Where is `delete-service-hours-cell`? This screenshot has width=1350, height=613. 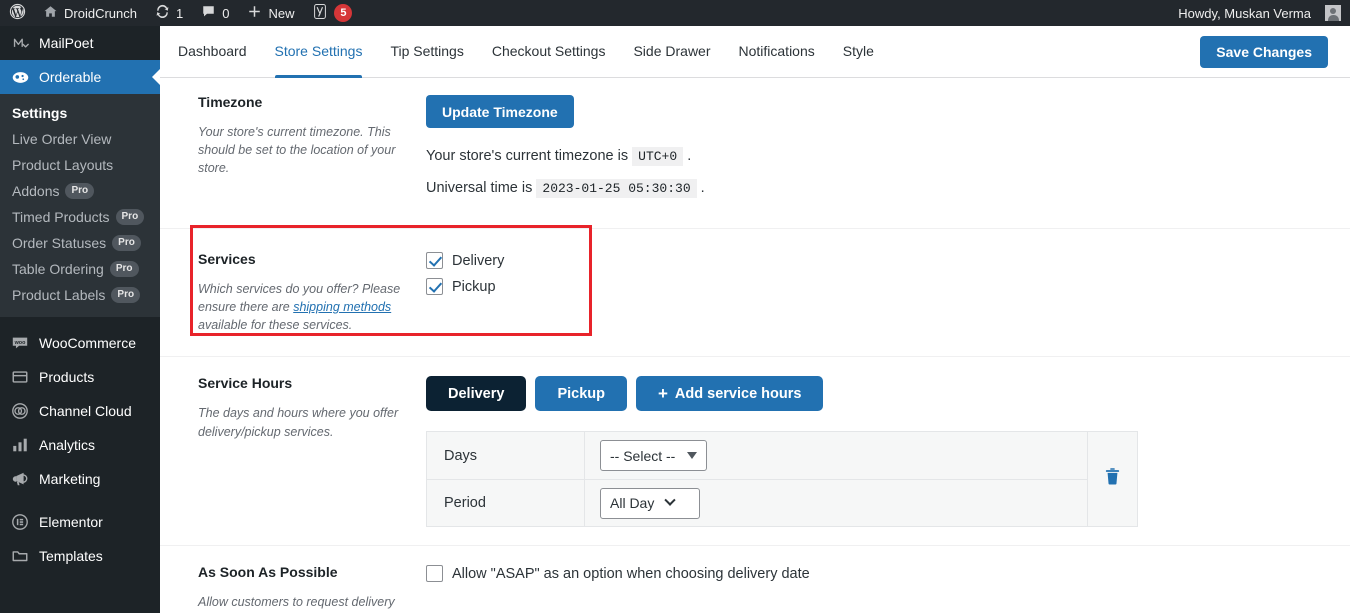
delete-service-hours-cell is located at coordinates (1112, 479).